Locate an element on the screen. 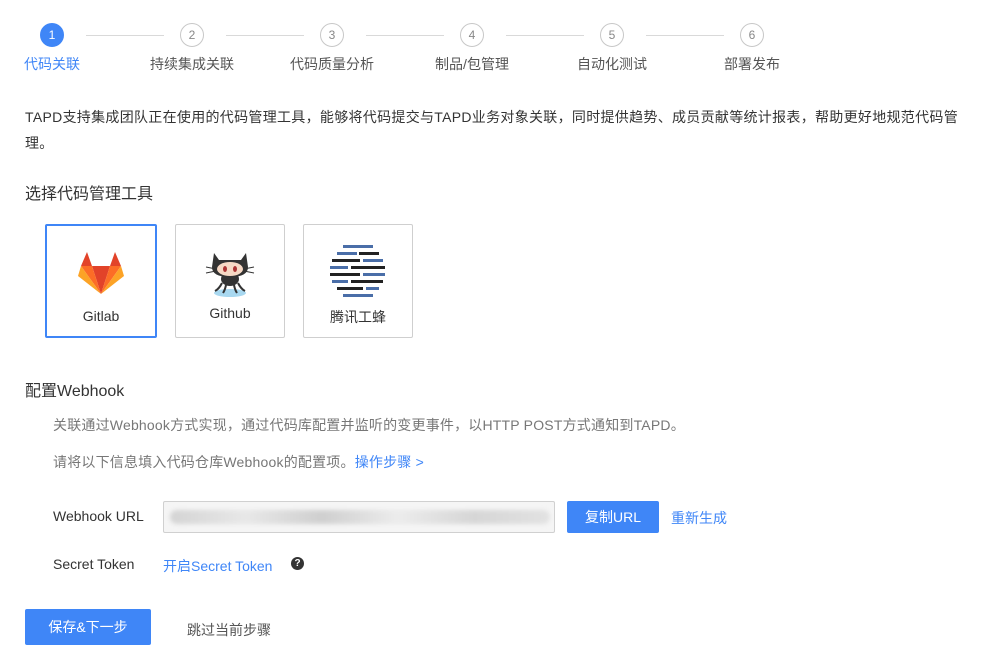 The height and width of the screenshot is (663, 994). github-octocat-icon is located at coordinates (230, 275).